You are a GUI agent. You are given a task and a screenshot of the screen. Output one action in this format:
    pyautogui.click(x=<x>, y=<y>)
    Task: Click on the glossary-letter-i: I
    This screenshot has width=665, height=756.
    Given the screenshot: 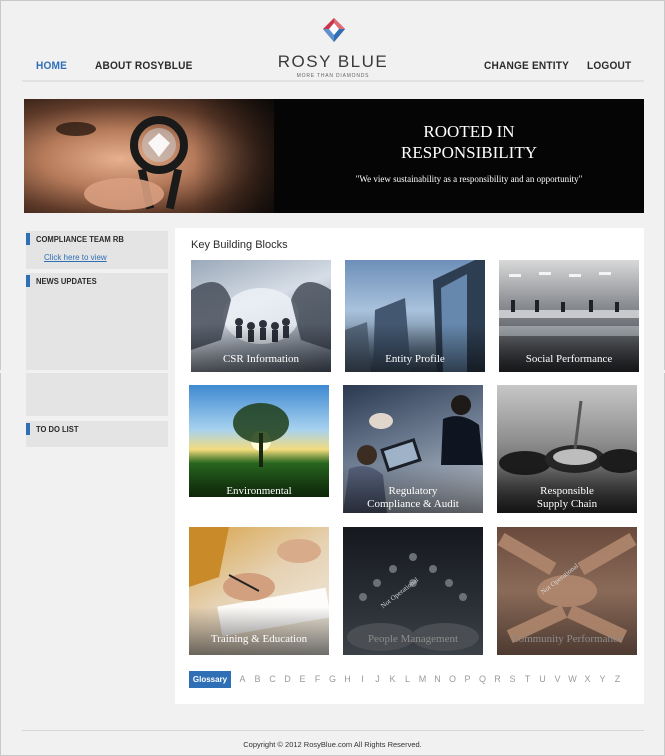 What is the action you would take?
    pyautogui.click(x=362, y=679)
    